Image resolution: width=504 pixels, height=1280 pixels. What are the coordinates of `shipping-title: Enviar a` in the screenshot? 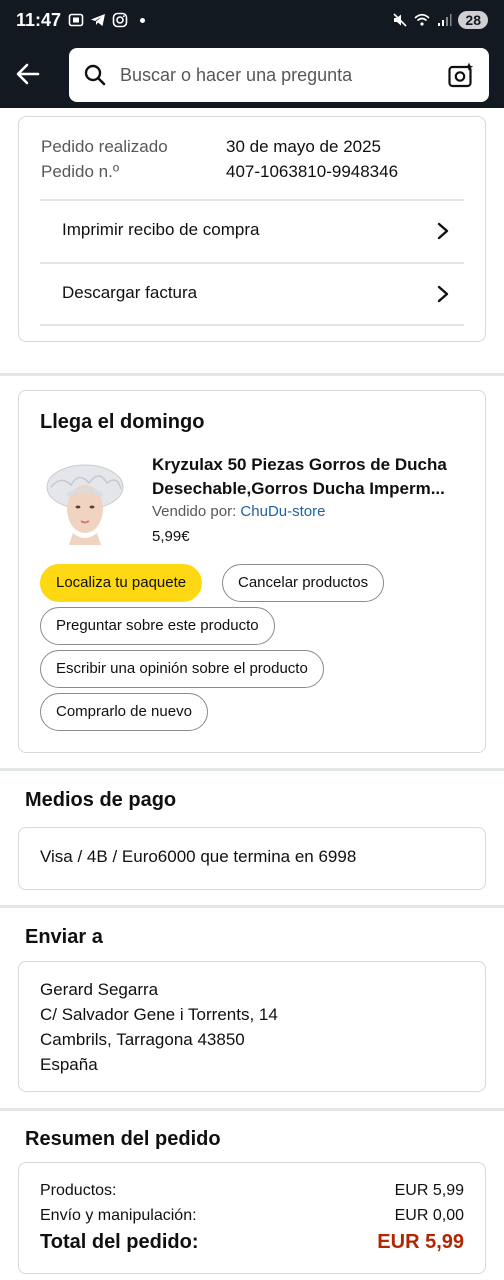 It's located at (64, 937).